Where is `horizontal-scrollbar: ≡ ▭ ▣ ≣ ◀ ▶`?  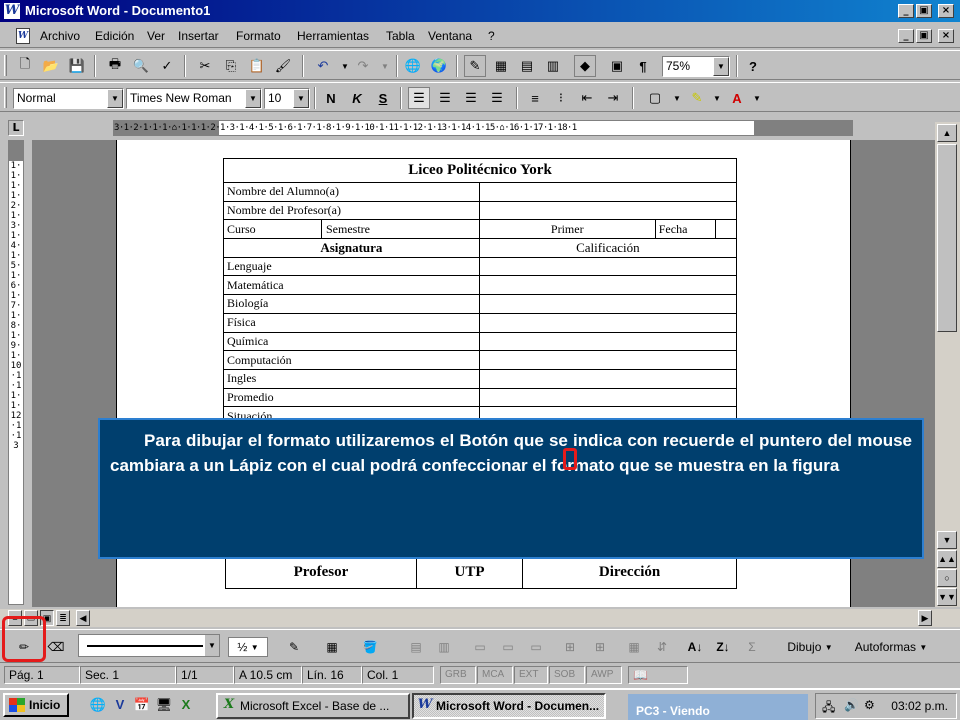 horizontal-scrollbar: ≡ ▭ ▣ ≣ ◀ ▶ is located at coordinates (480, 618).